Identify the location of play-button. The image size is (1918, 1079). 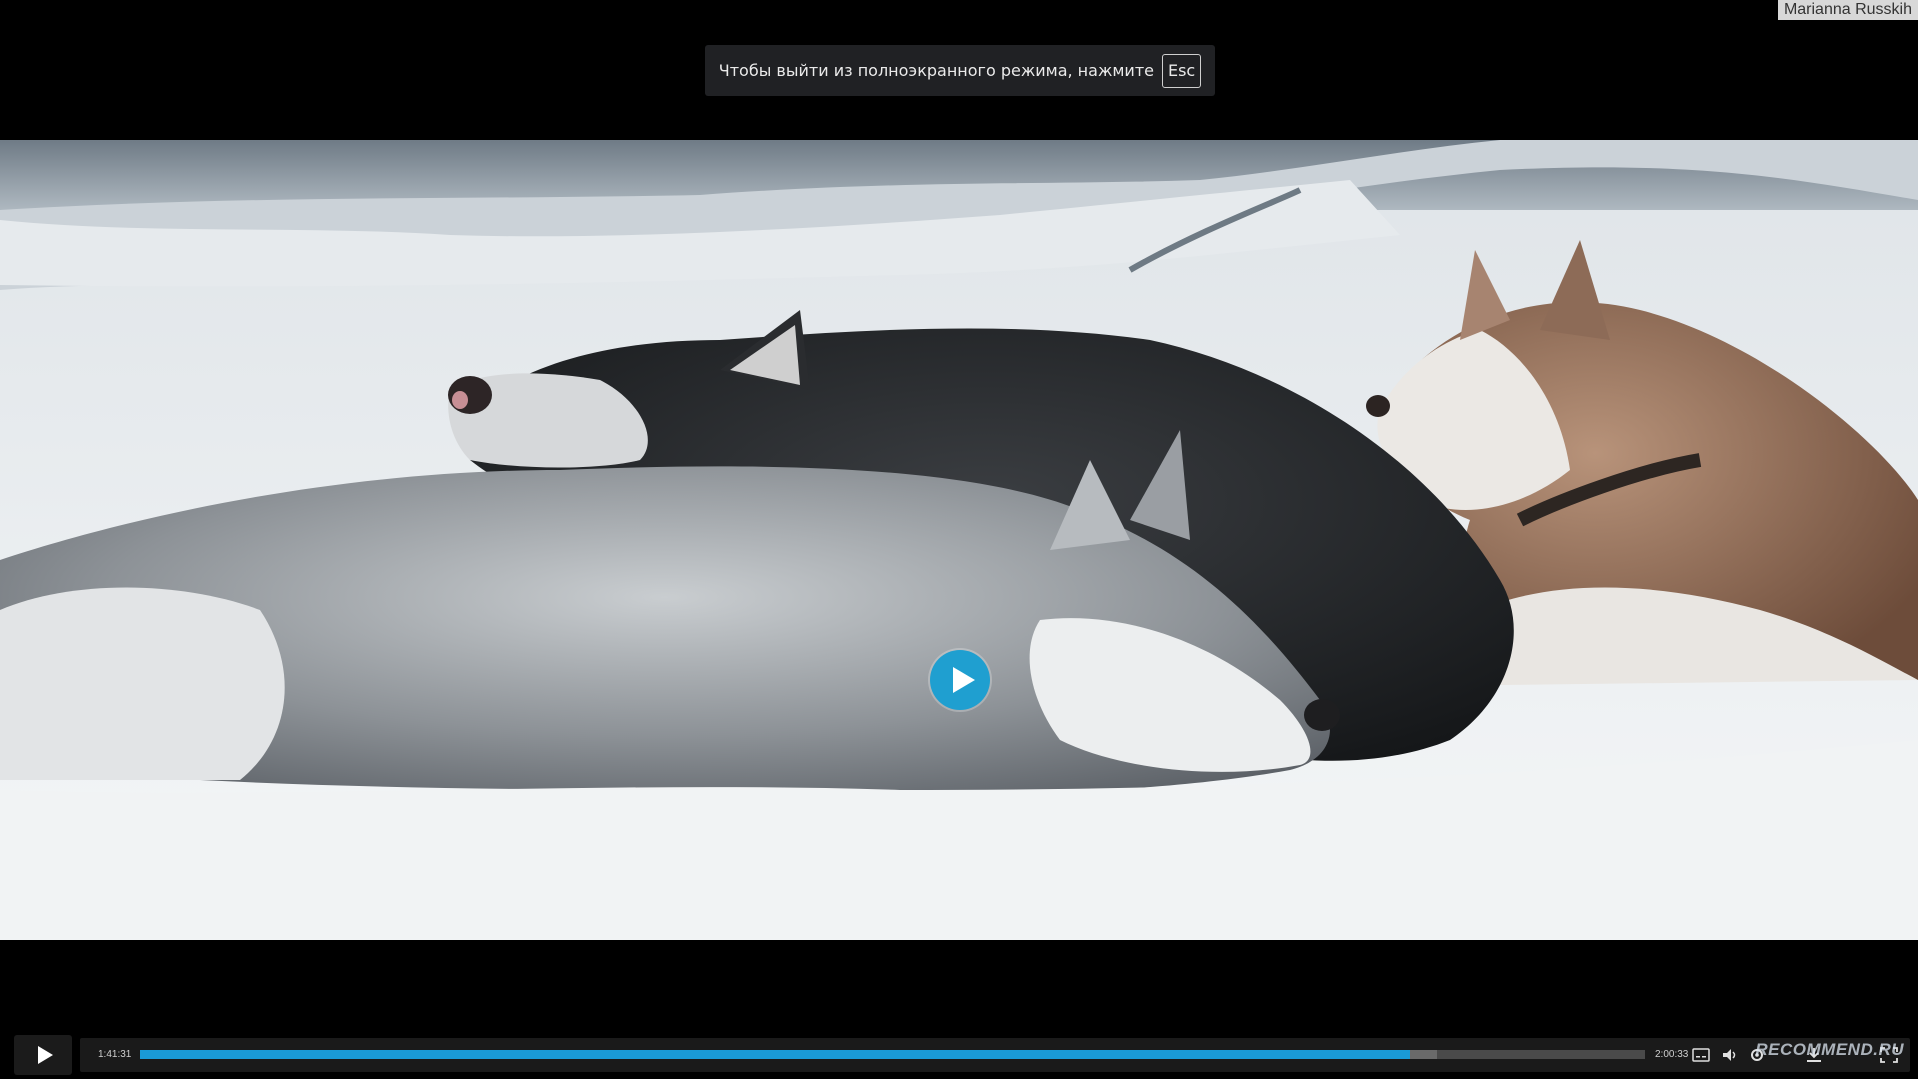
(43, 1055).